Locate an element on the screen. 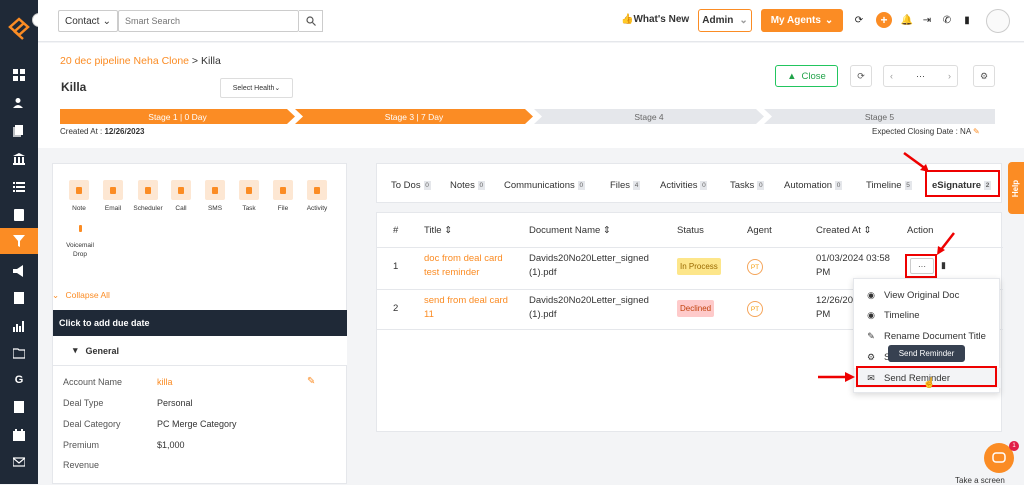 The height and width of the screenshot is (485, 1024). menu-item-rename-document-title: ✎ Rename Document Title is located at coordinates (927, 336).